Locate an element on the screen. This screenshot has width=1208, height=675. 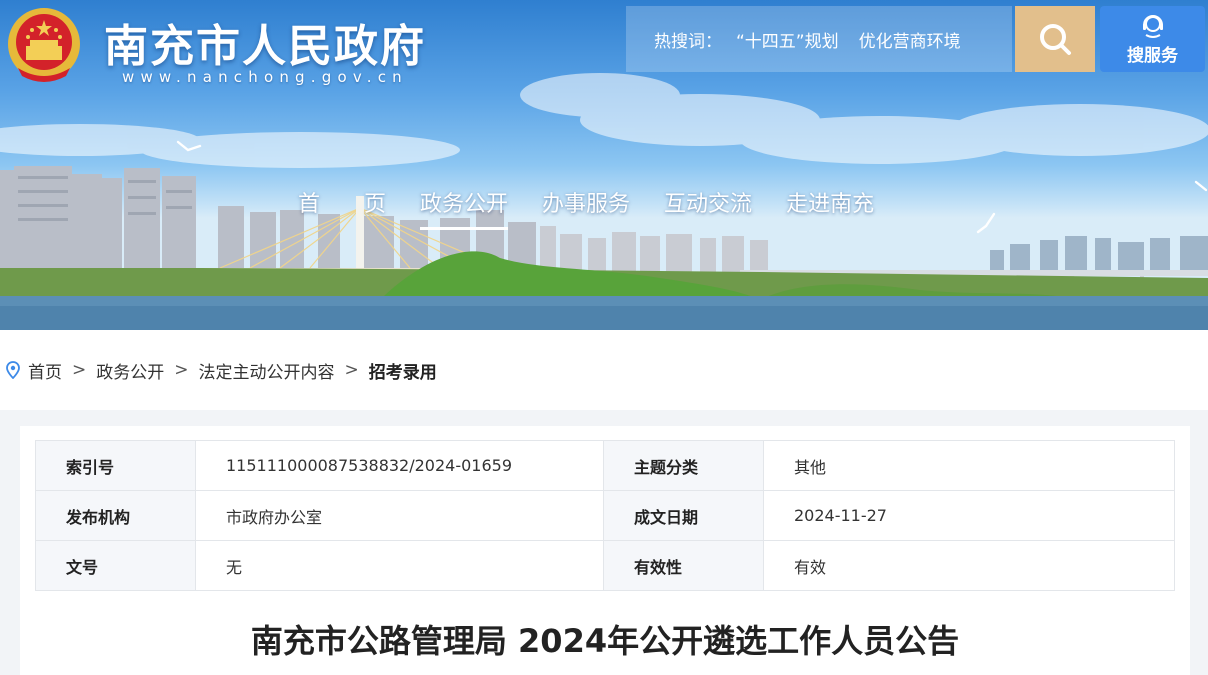
breadcrumb: 首页 > 政务公开 > 法定主动公开内容 > 招考录用 is located at coordinates (604, 370).